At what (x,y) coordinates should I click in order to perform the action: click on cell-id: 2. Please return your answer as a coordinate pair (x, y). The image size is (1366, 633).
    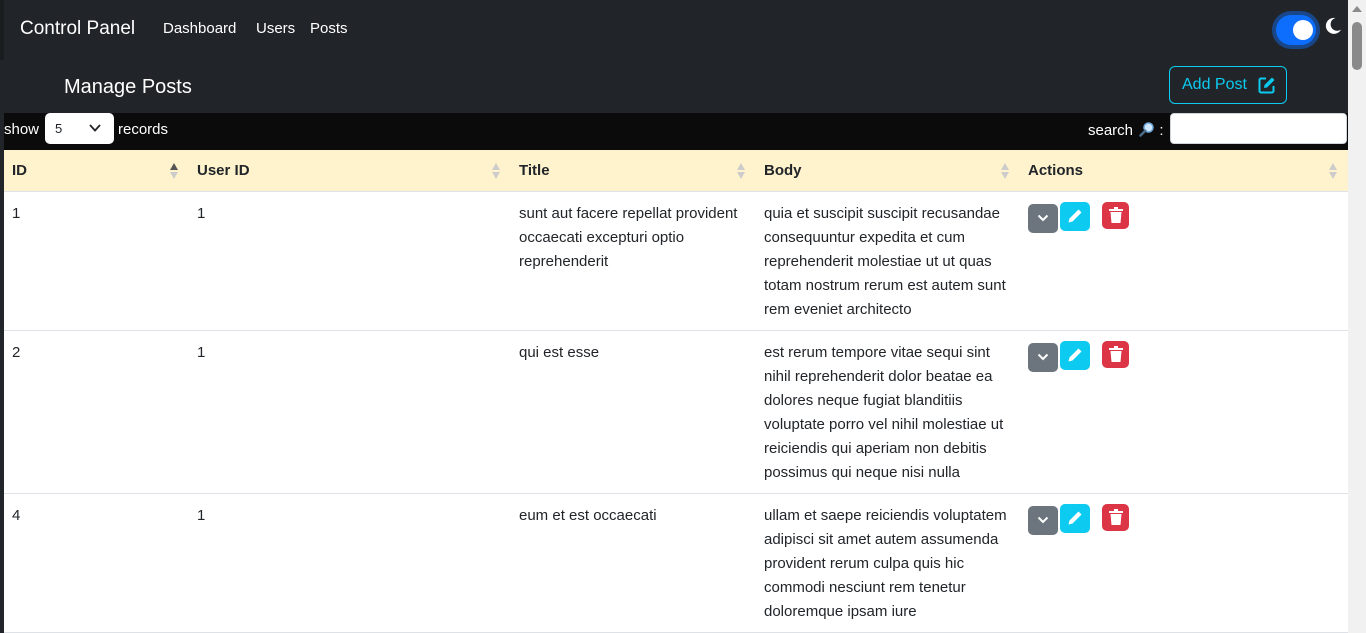
    Looking at the image, I should click on (96, 412).